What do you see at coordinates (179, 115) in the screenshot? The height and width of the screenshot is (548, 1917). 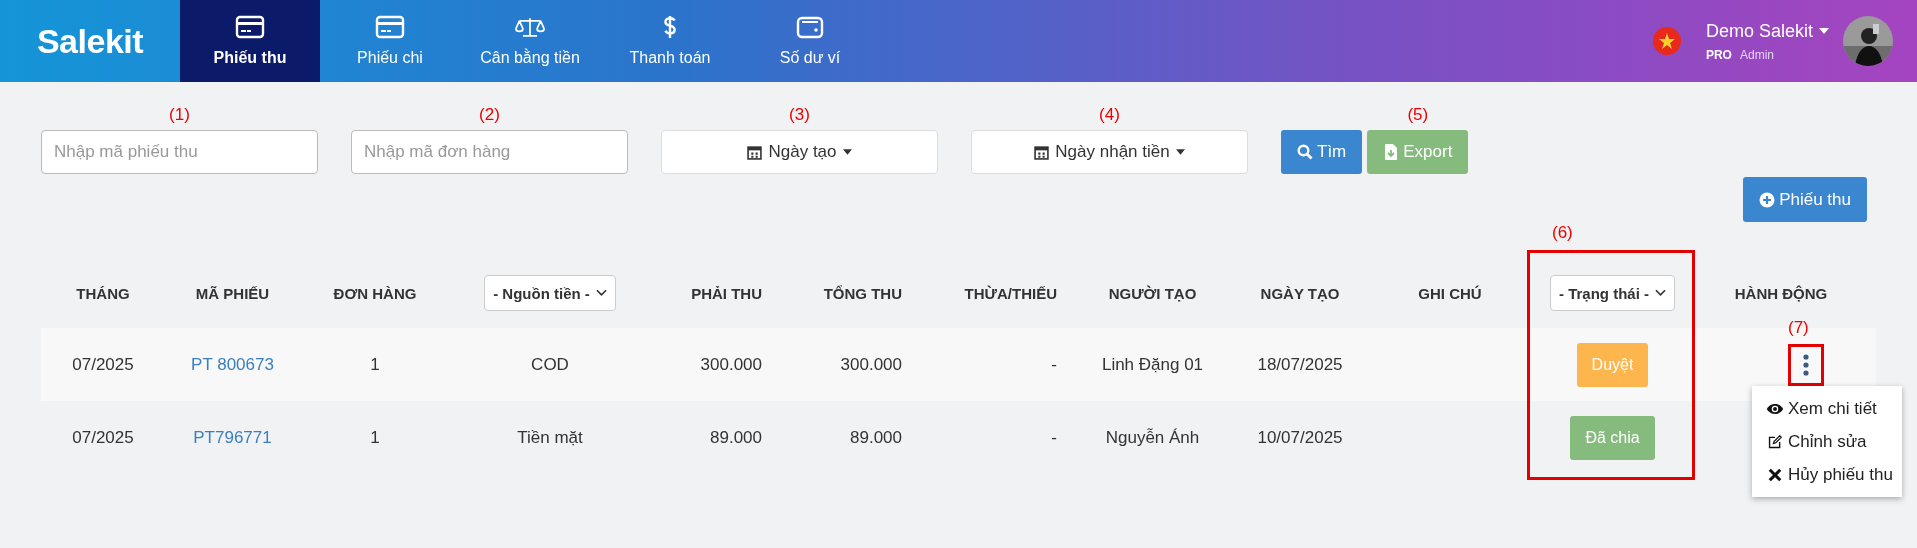 I see `annotation-number: (1)` at bounding box center [179, 115].